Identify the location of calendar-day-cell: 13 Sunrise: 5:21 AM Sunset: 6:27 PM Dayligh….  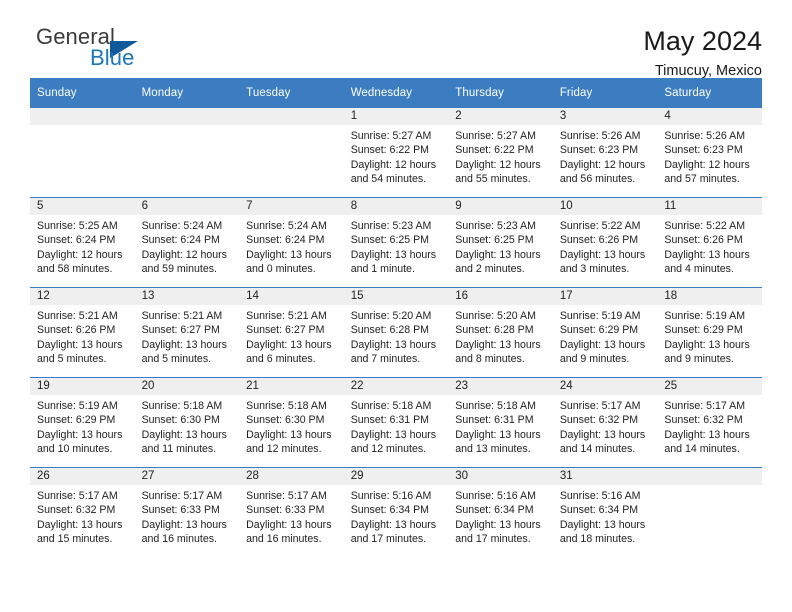
(187, 332).